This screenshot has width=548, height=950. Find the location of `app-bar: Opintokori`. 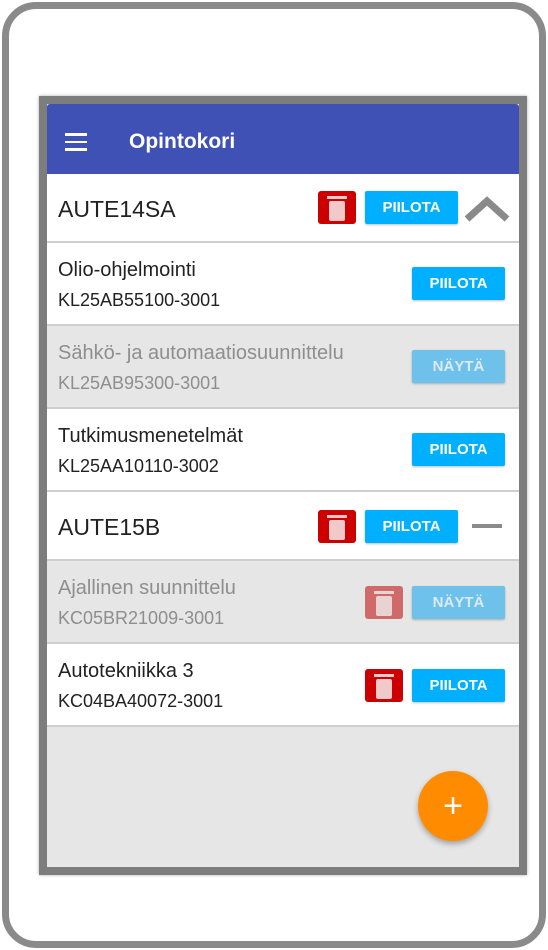

app-bar: Opintokori is located at coordinates (283, 139).